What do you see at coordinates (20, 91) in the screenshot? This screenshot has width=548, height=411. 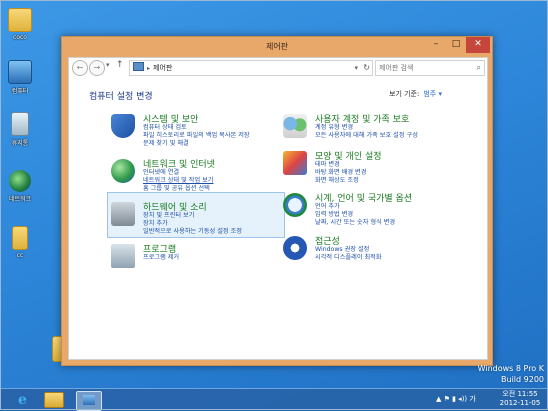 I see `desktop-icon-label: 컴퓨터` at bounding box center [20, 91].